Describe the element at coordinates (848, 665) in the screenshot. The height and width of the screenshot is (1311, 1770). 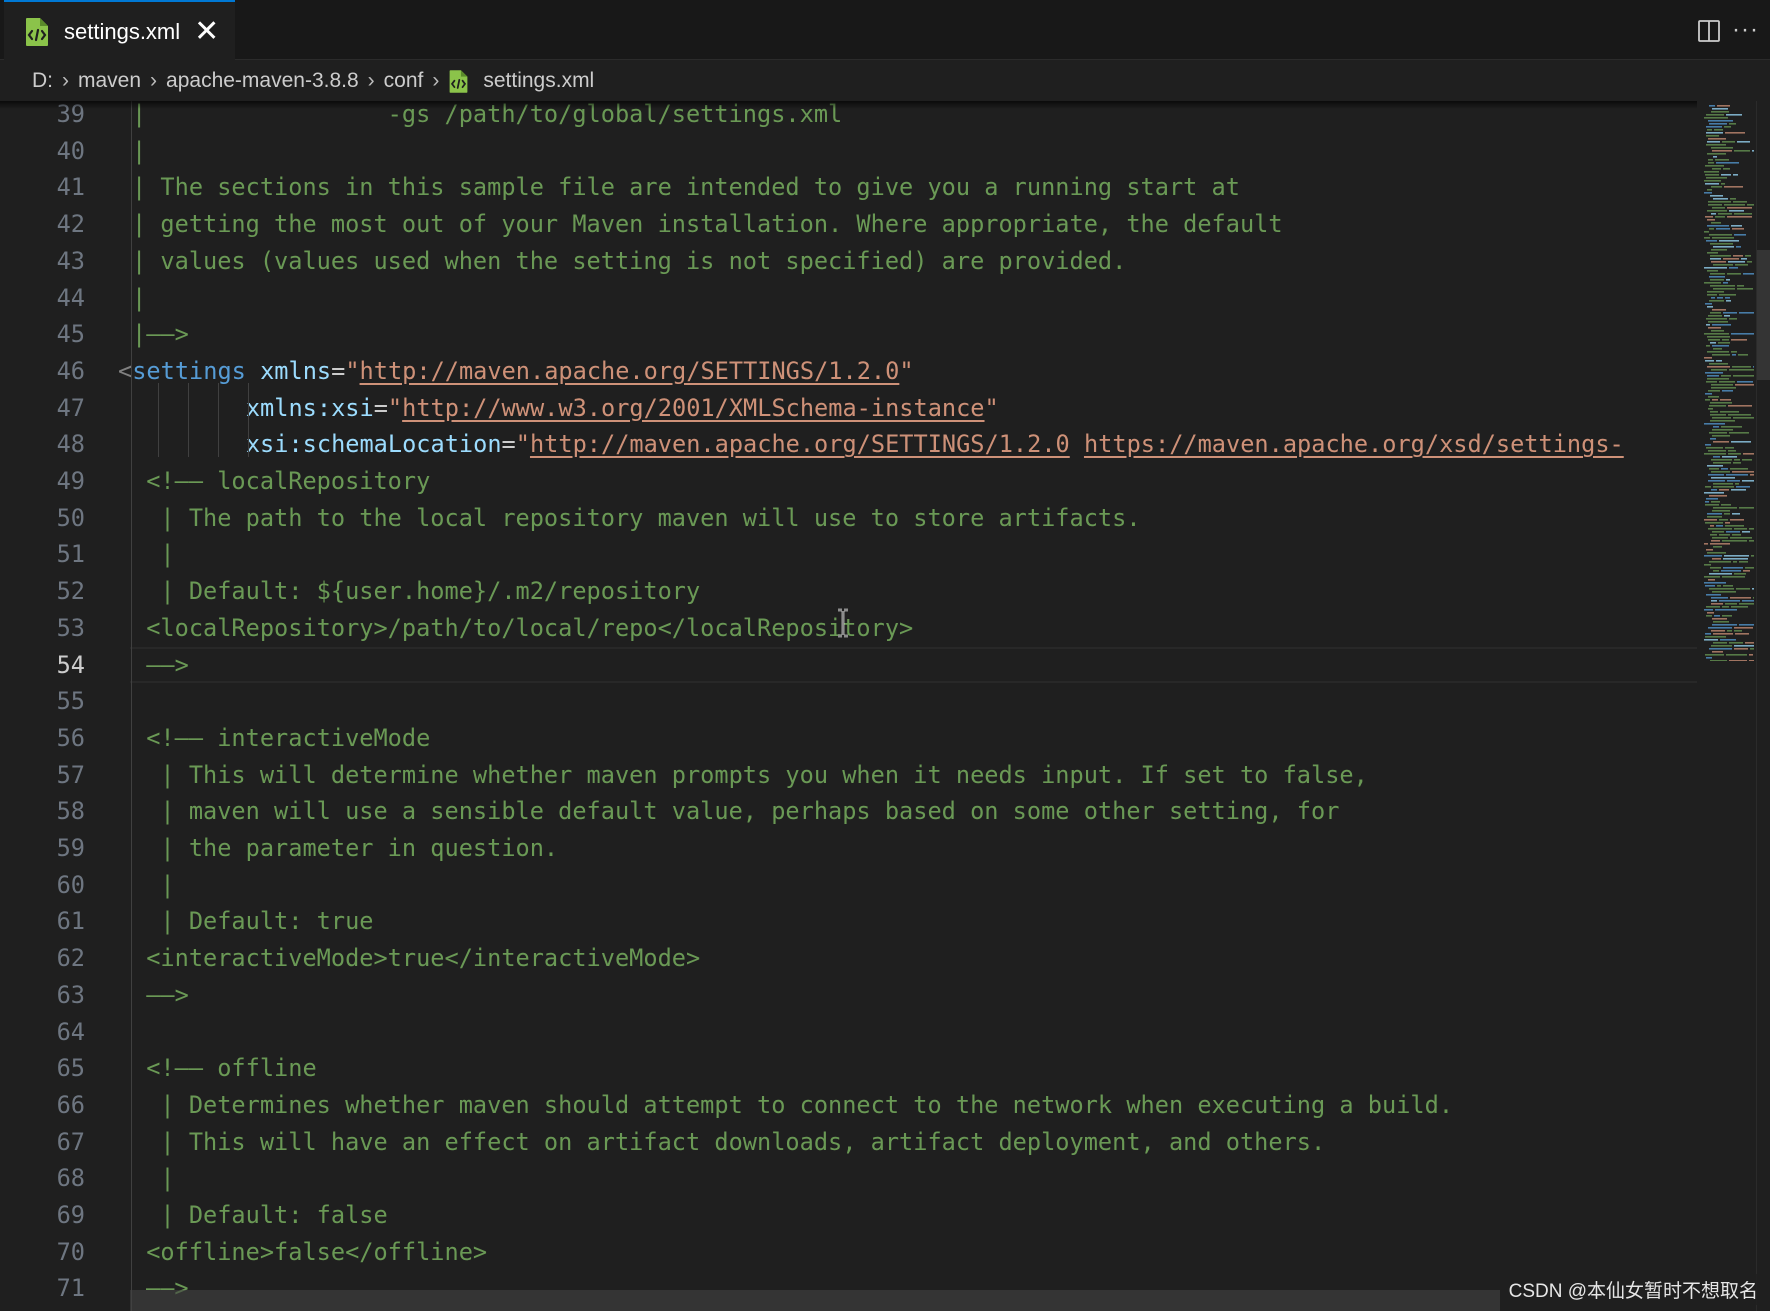
I see `code-line: 54 ——>` at that location.